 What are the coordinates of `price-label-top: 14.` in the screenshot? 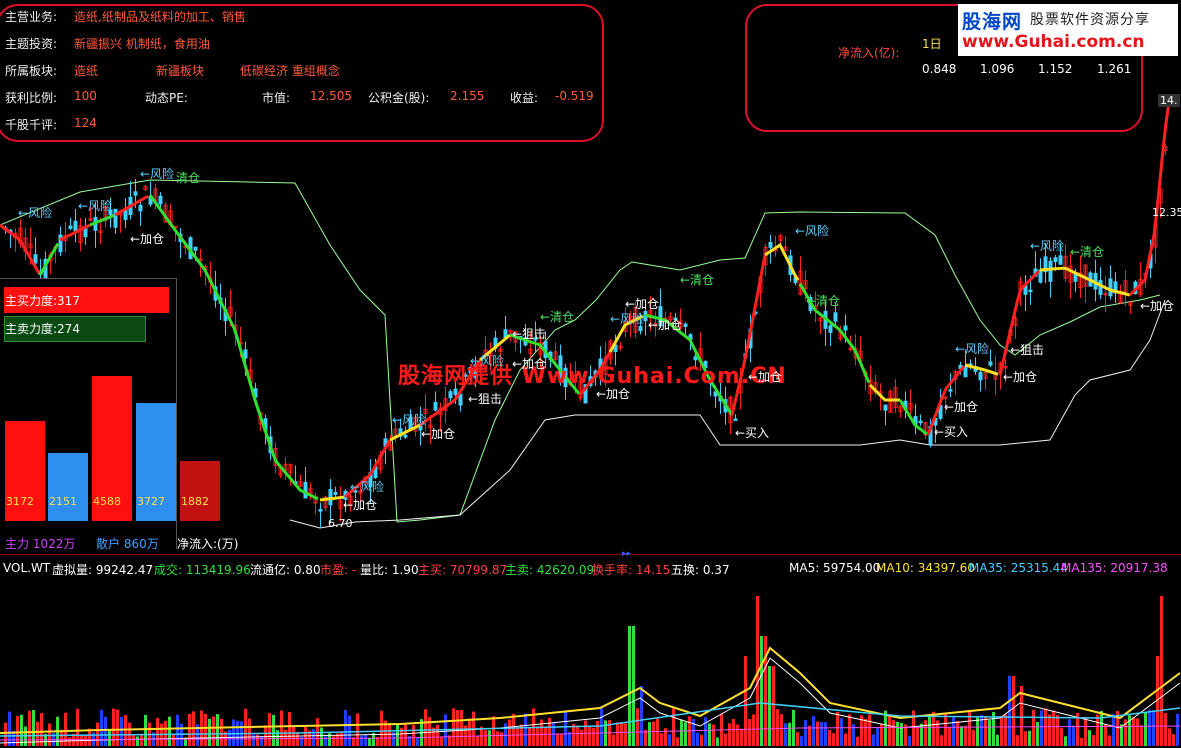 It's located at (1169, 100).